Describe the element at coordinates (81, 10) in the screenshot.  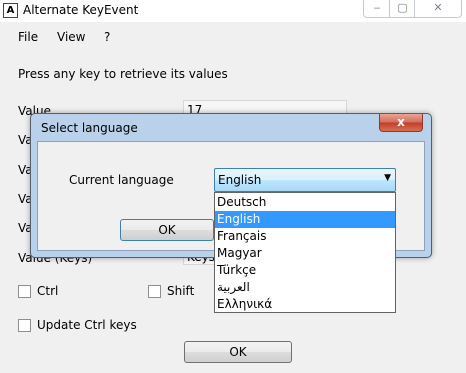
I see `window-title: Alternate KeyEvent` at that location.